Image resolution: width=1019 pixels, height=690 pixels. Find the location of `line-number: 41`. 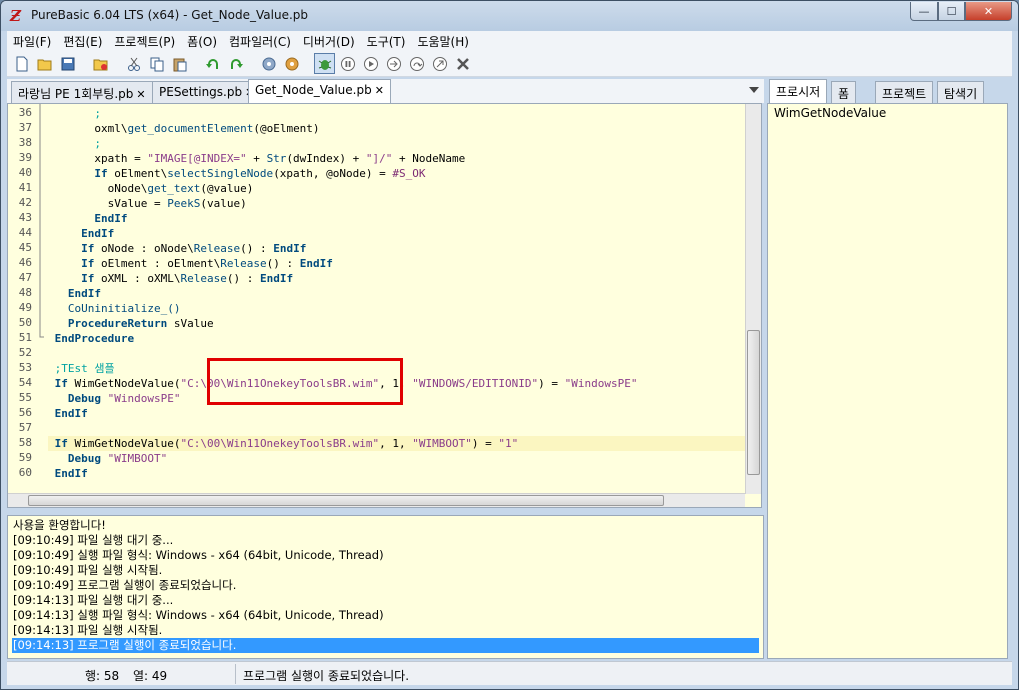

line-number: 41 is located at coordinates (25, 187).